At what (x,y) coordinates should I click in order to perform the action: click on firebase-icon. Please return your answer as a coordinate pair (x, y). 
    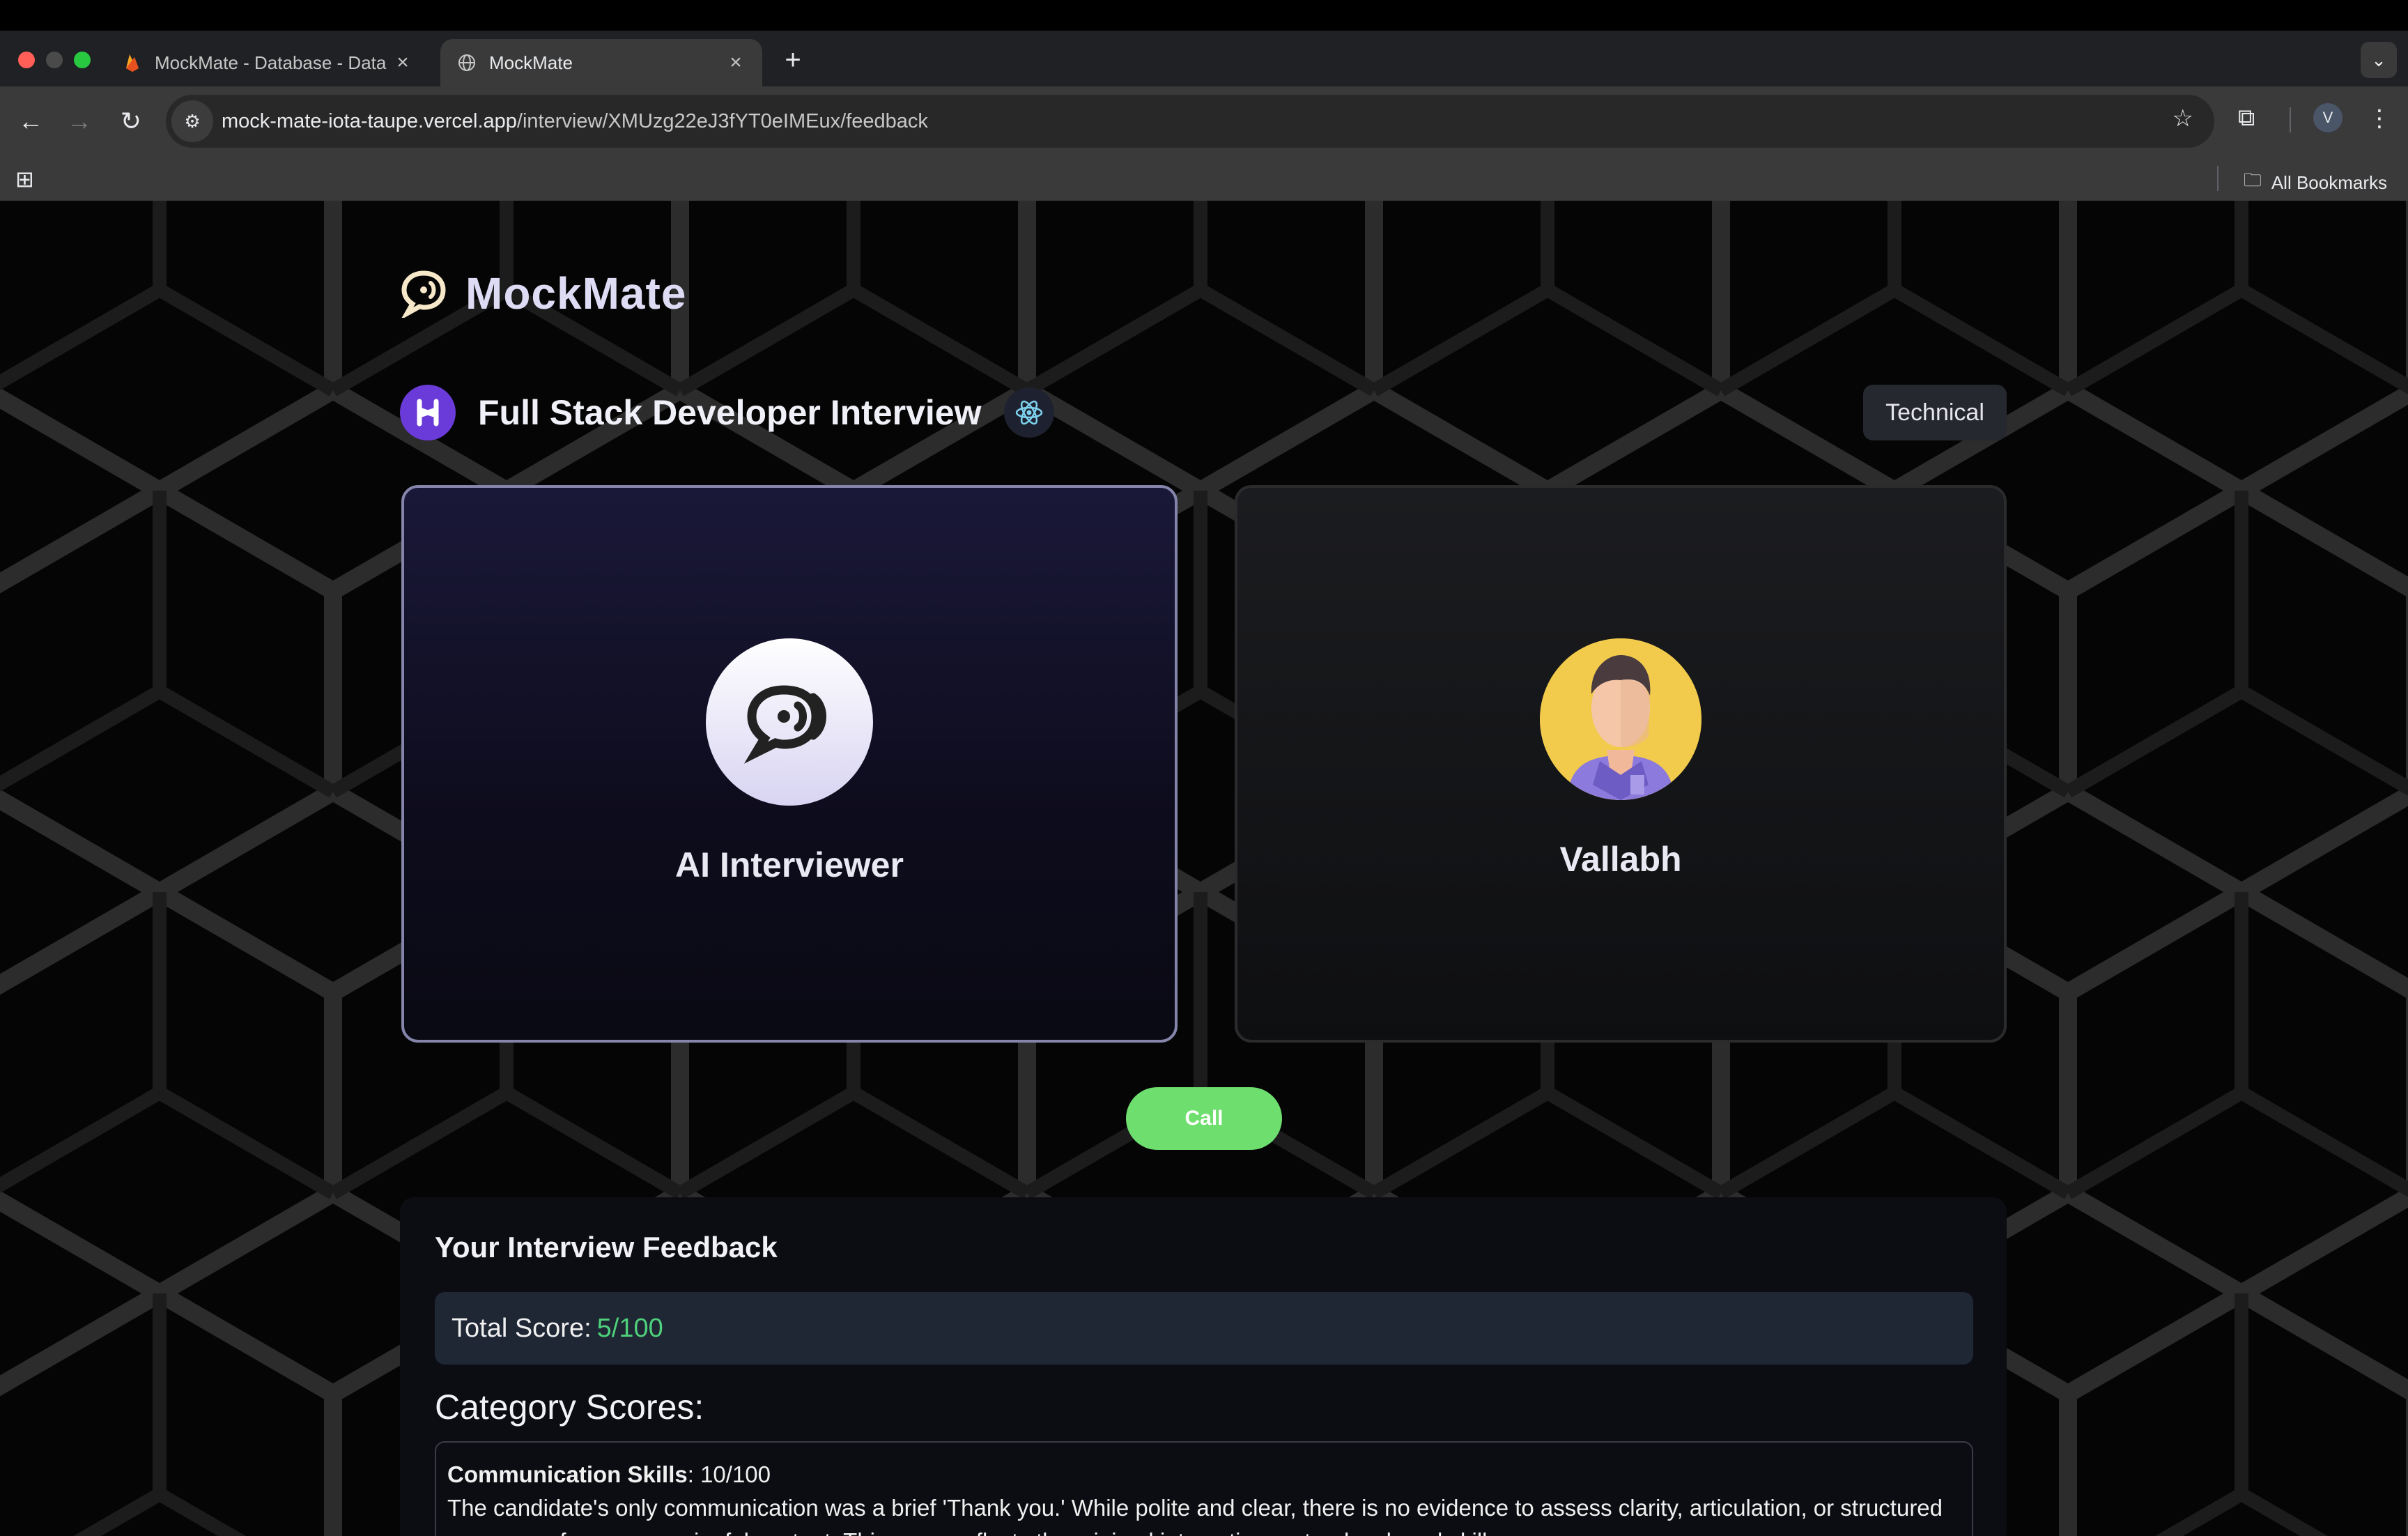
    Looking at the image, I should click on (133, 62).